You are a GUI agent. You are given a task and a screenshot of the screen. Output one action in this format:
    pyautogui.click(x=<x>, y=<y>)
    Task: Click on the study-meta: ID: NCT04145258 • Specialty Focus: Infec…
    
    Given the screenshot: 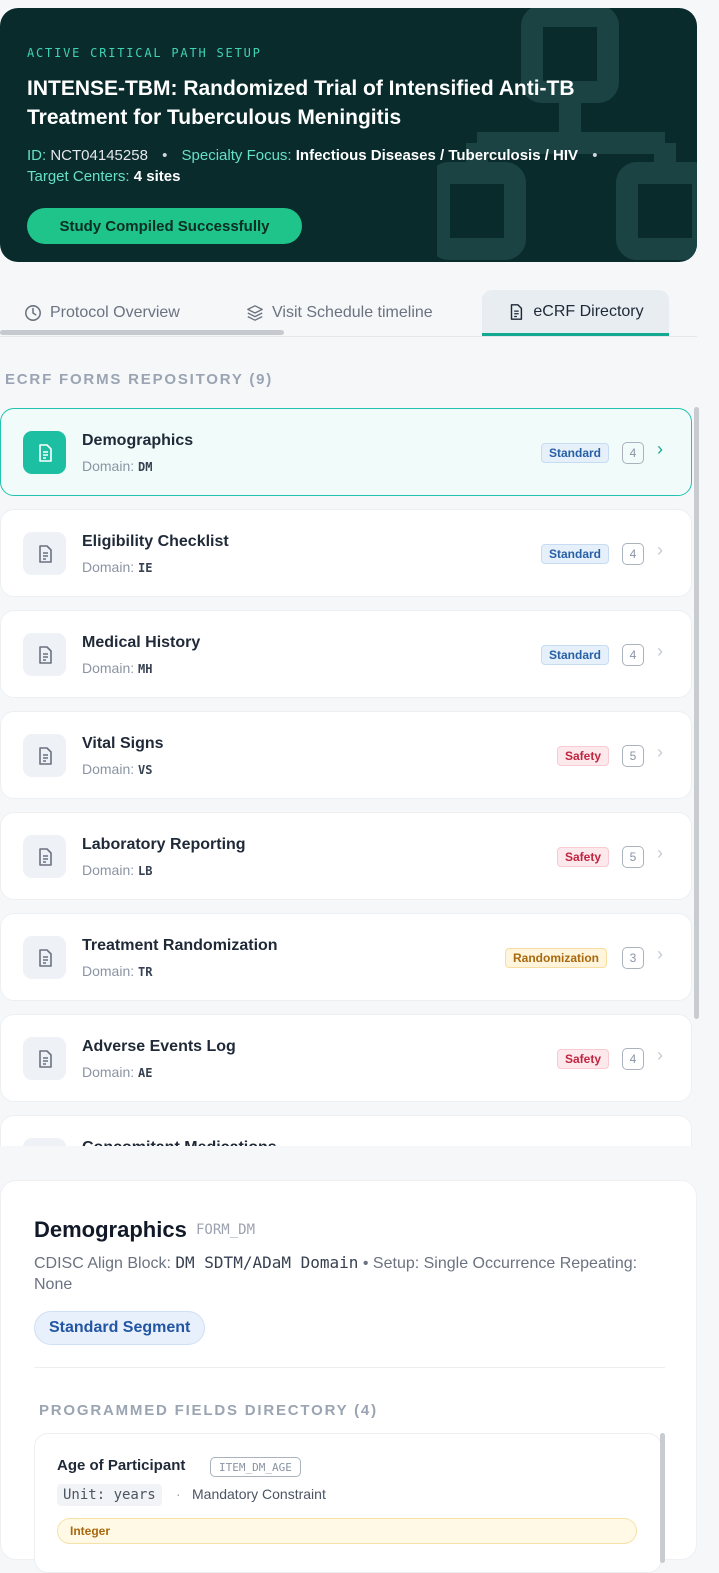 What is the action you would take?
    pyautogui.click(x=352, y=166)
    